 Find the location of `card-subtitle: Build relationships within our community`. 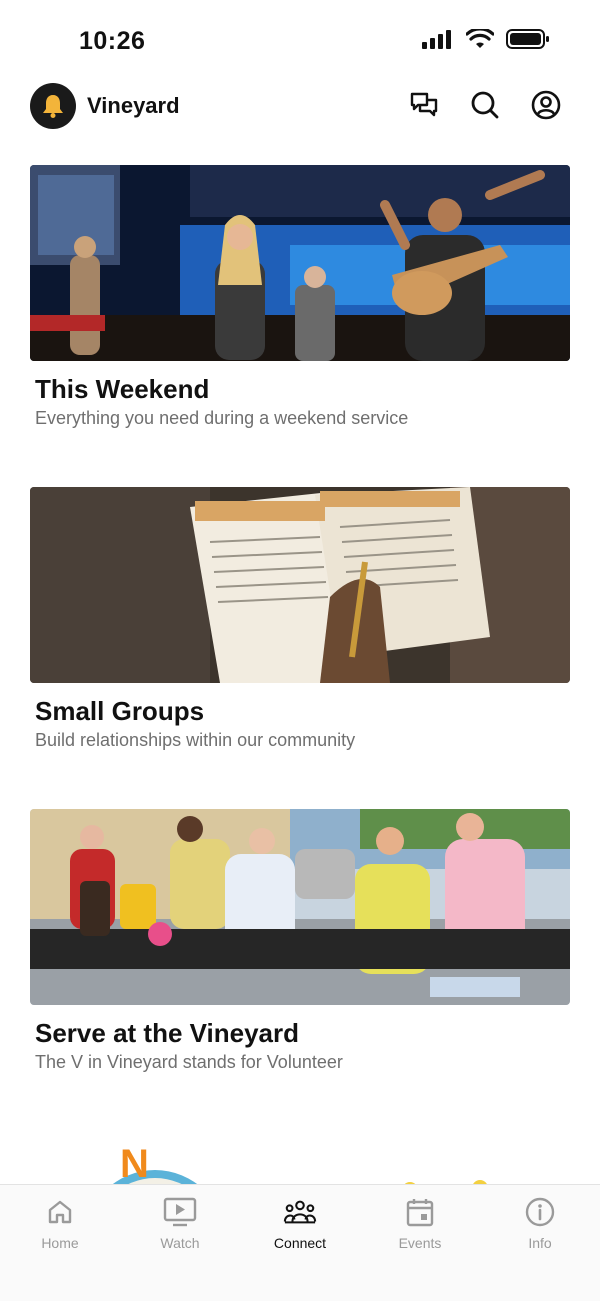

card-subtitle: Build relationships within our community is located at coordinates (195, 740).